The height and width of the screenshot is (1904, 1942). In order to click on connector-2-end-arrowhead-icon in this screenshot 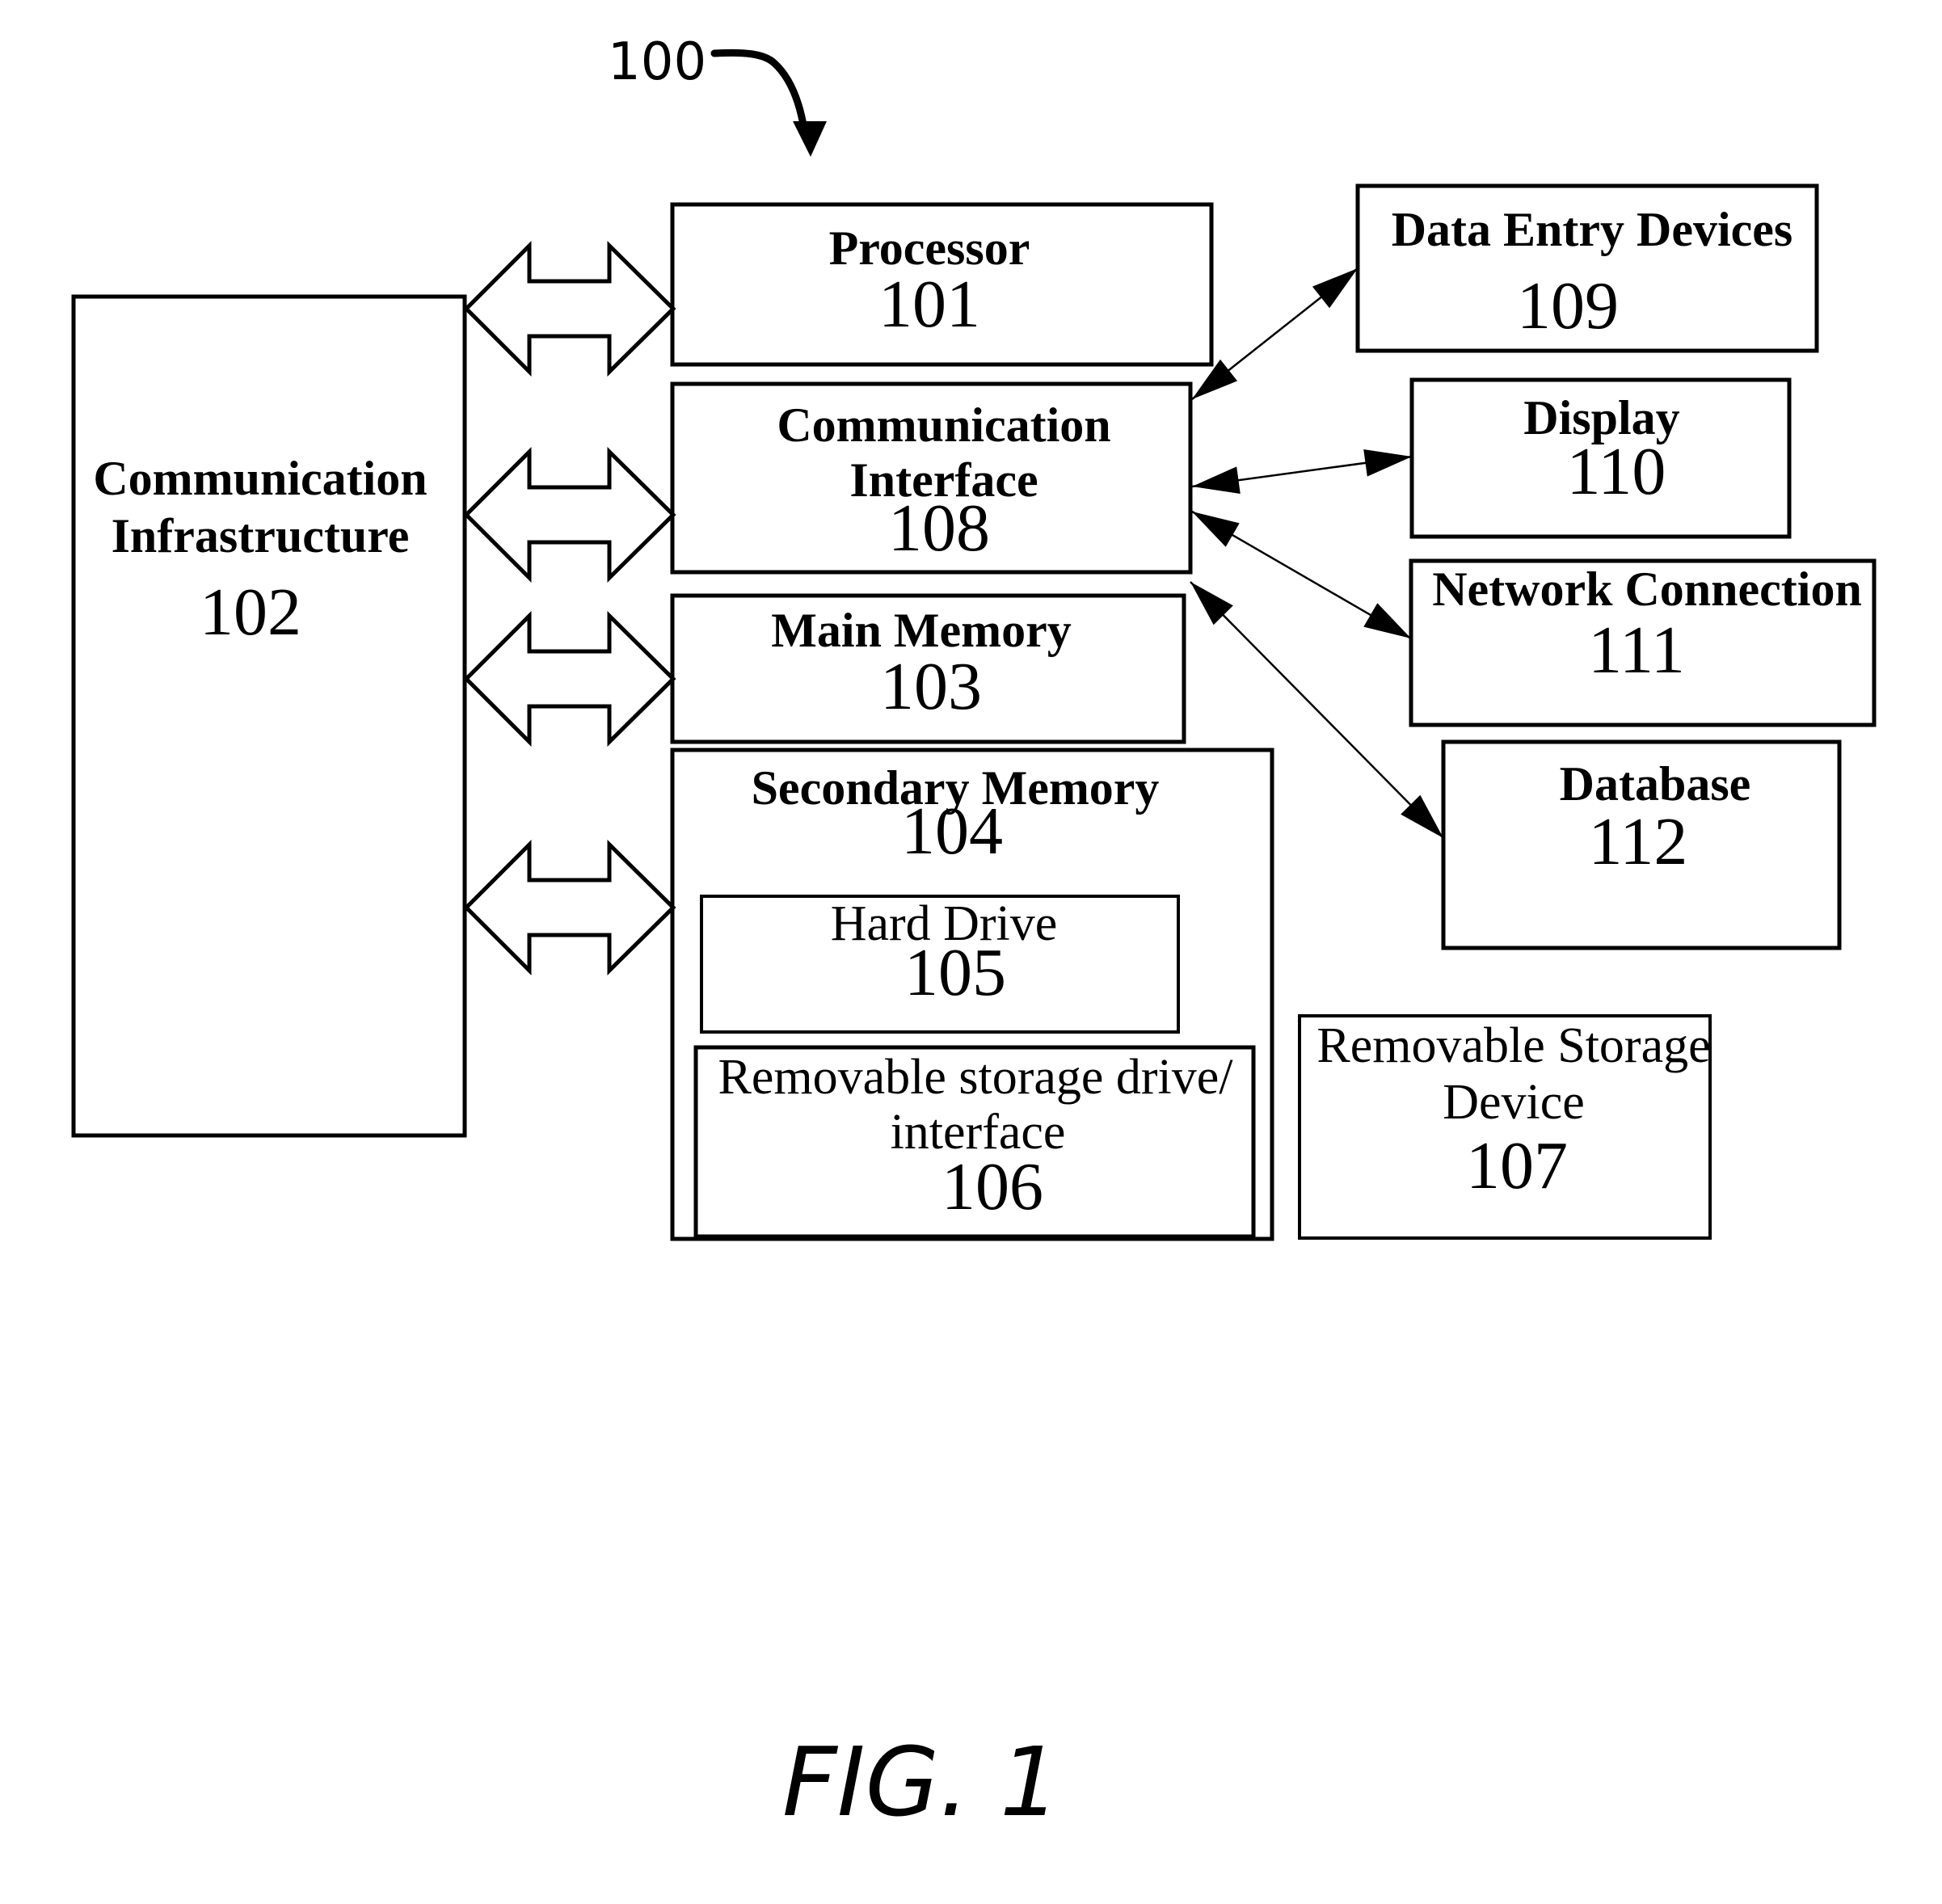, I will do `click(1387, 463)`.